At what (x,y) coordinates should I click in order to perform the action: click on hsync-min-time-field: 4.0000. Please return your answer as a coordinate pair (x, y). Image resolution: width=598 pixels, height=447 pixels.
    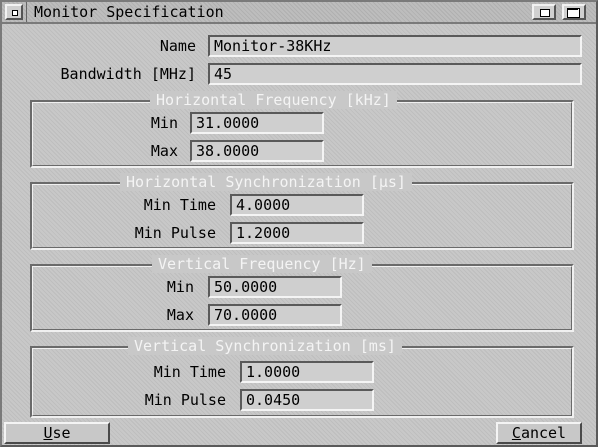
    Looking at the image, I should click on (297, 205).